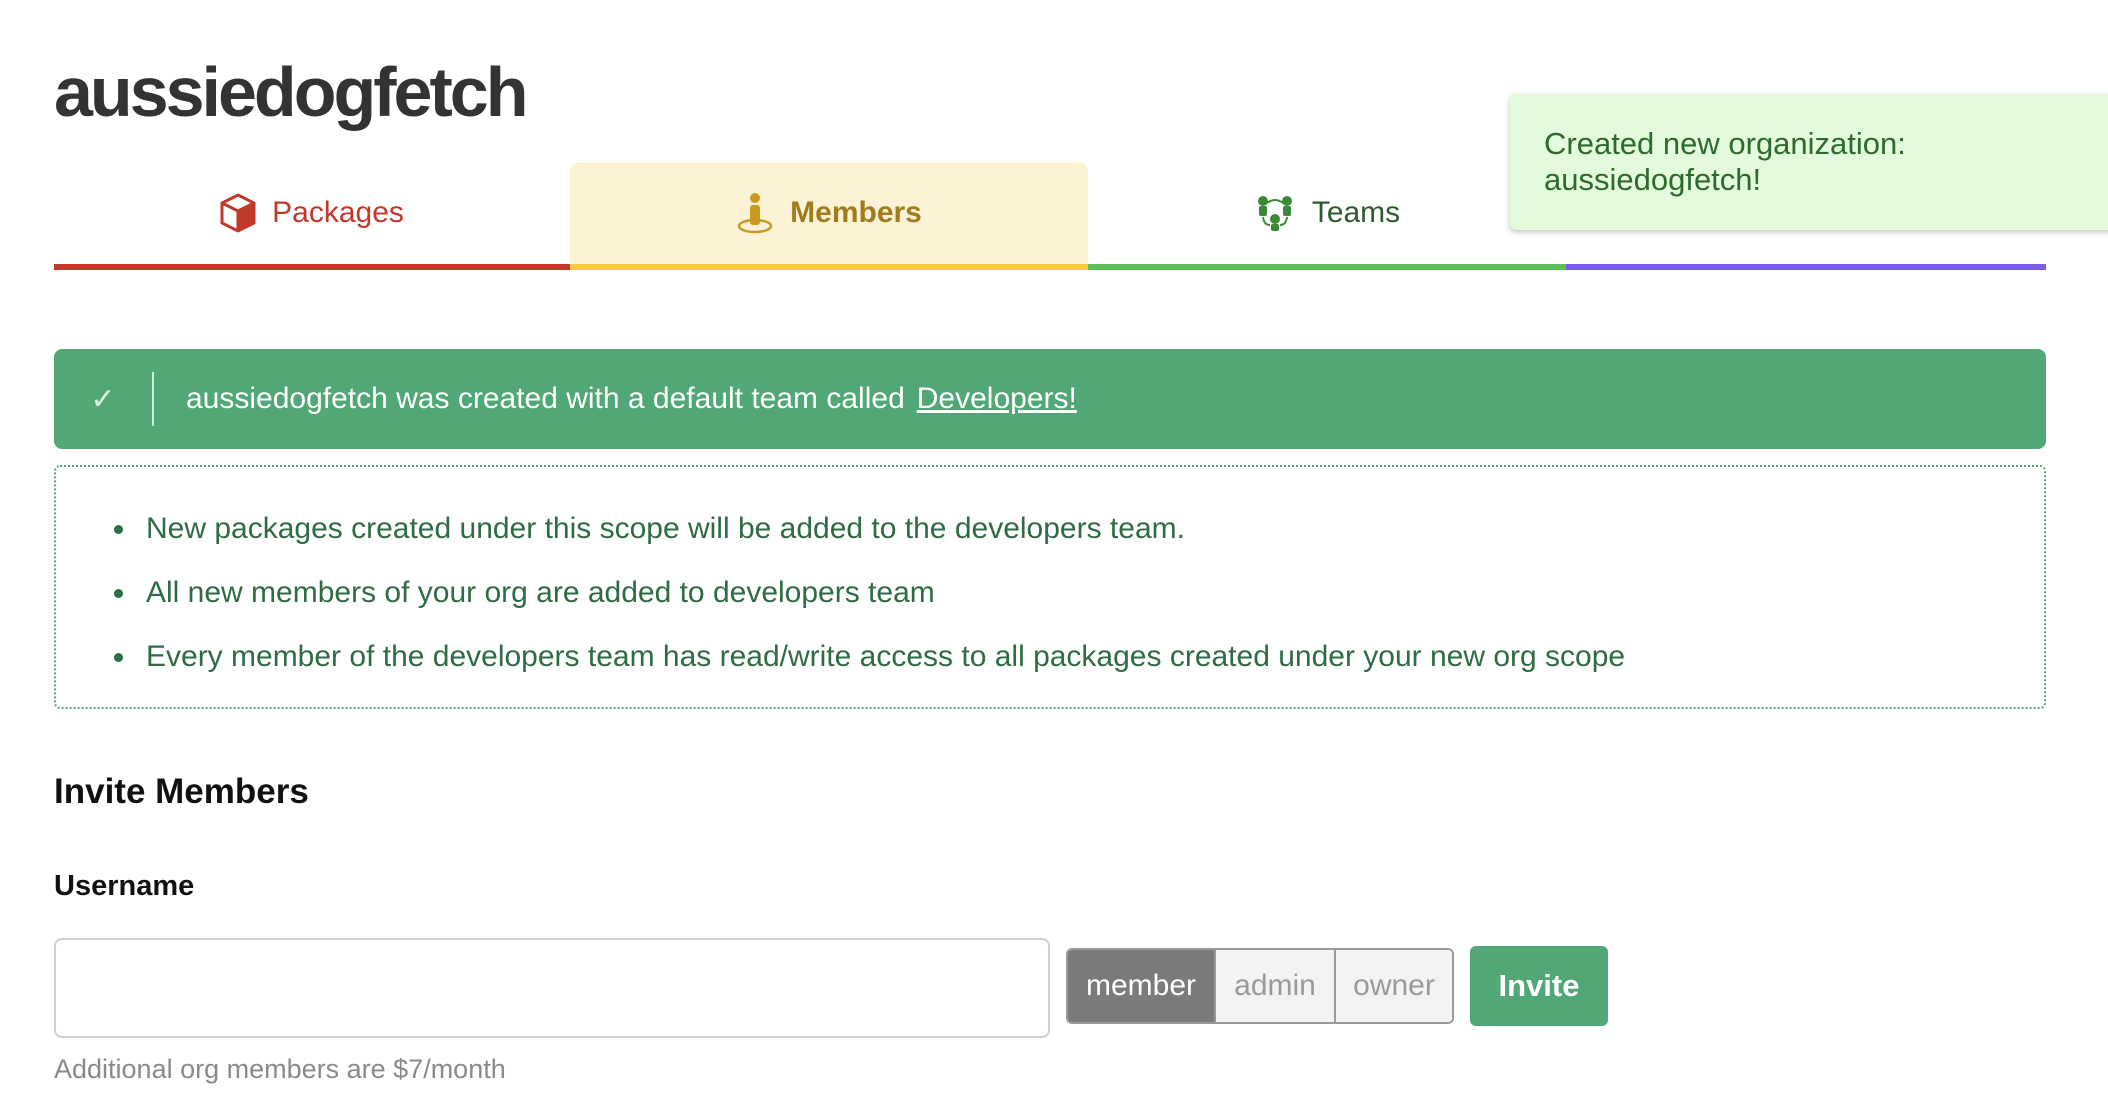 This screenshot has height=1114, width=2108. I want to click on cube-icon, so click(238, 213).